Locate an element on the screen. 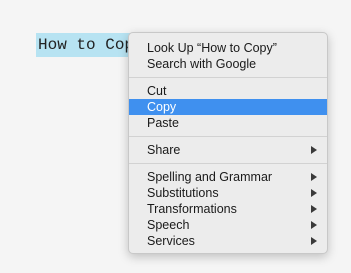  menu-item-label: Spelling and Grammar is located at coordinates (210, 177).